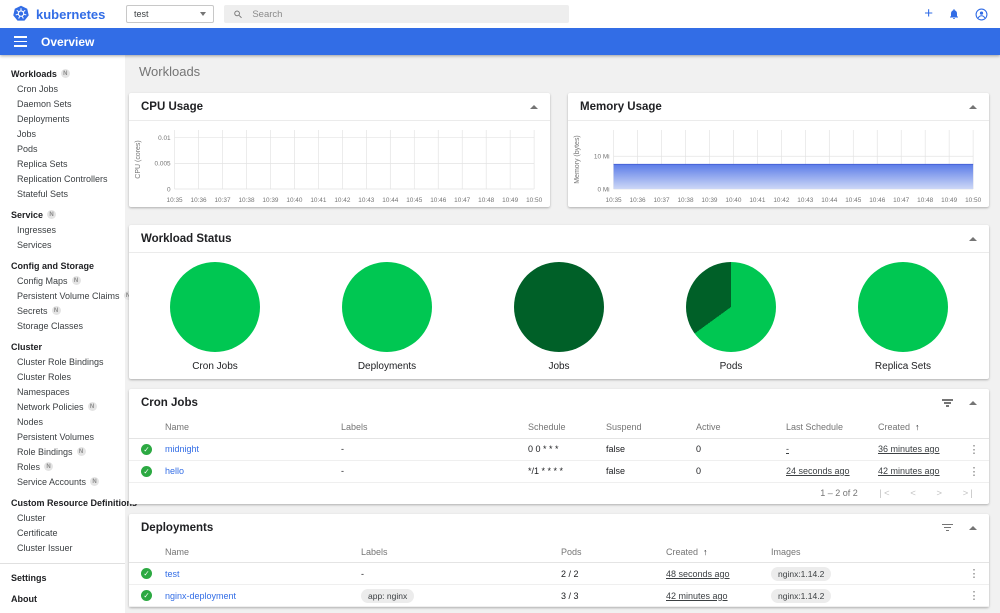 The image size is (1000, 613). I want to click on sidebar-item: Certificate, so click(62, 532).